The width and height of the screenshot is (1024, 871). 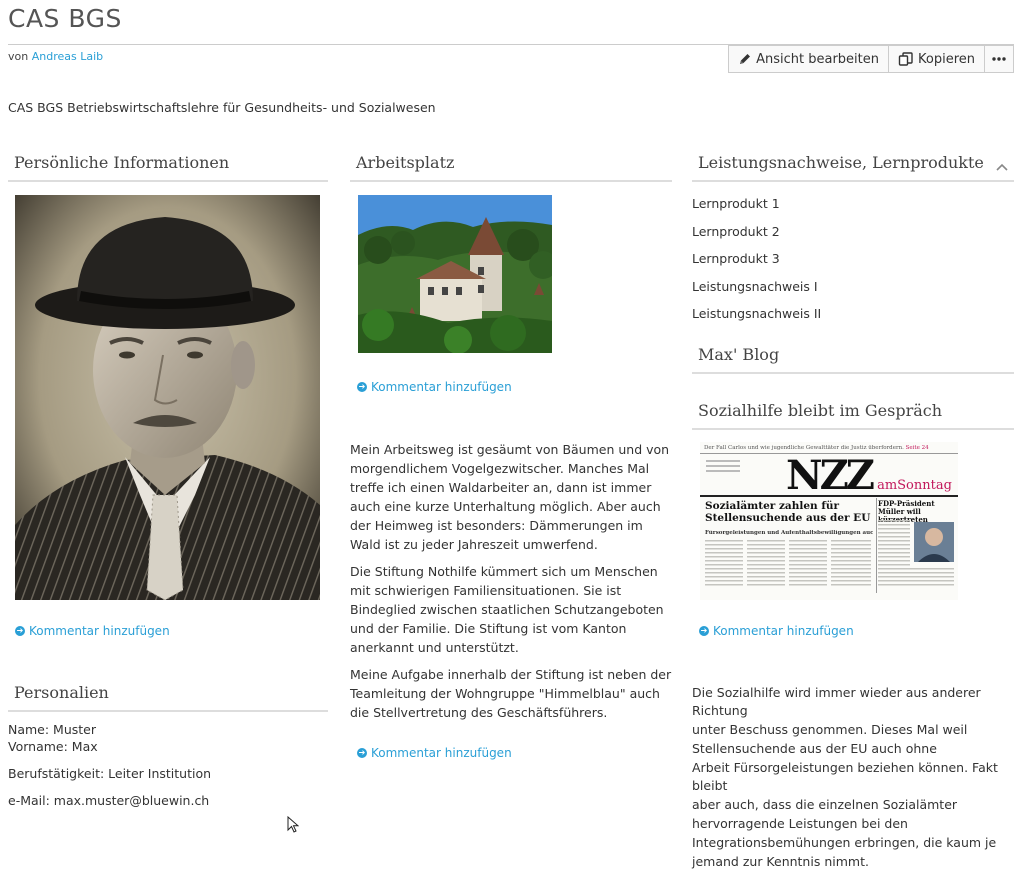 I want to click on workplace-photo, so click(x=457, y=274).